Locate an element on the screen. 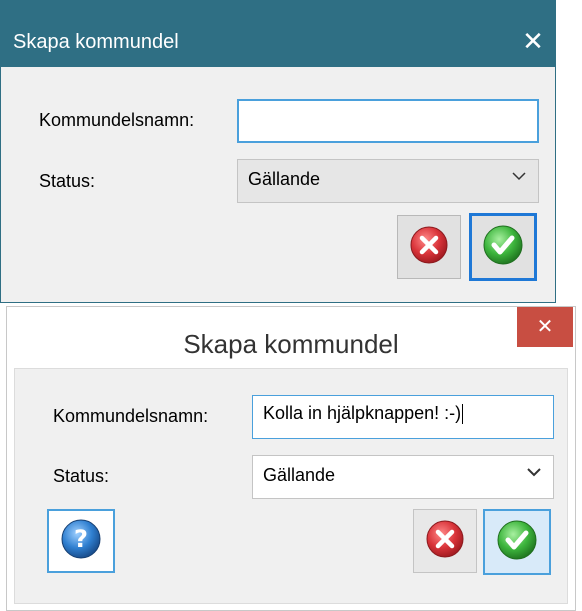  text-caret is located at coordinates (463, 414).